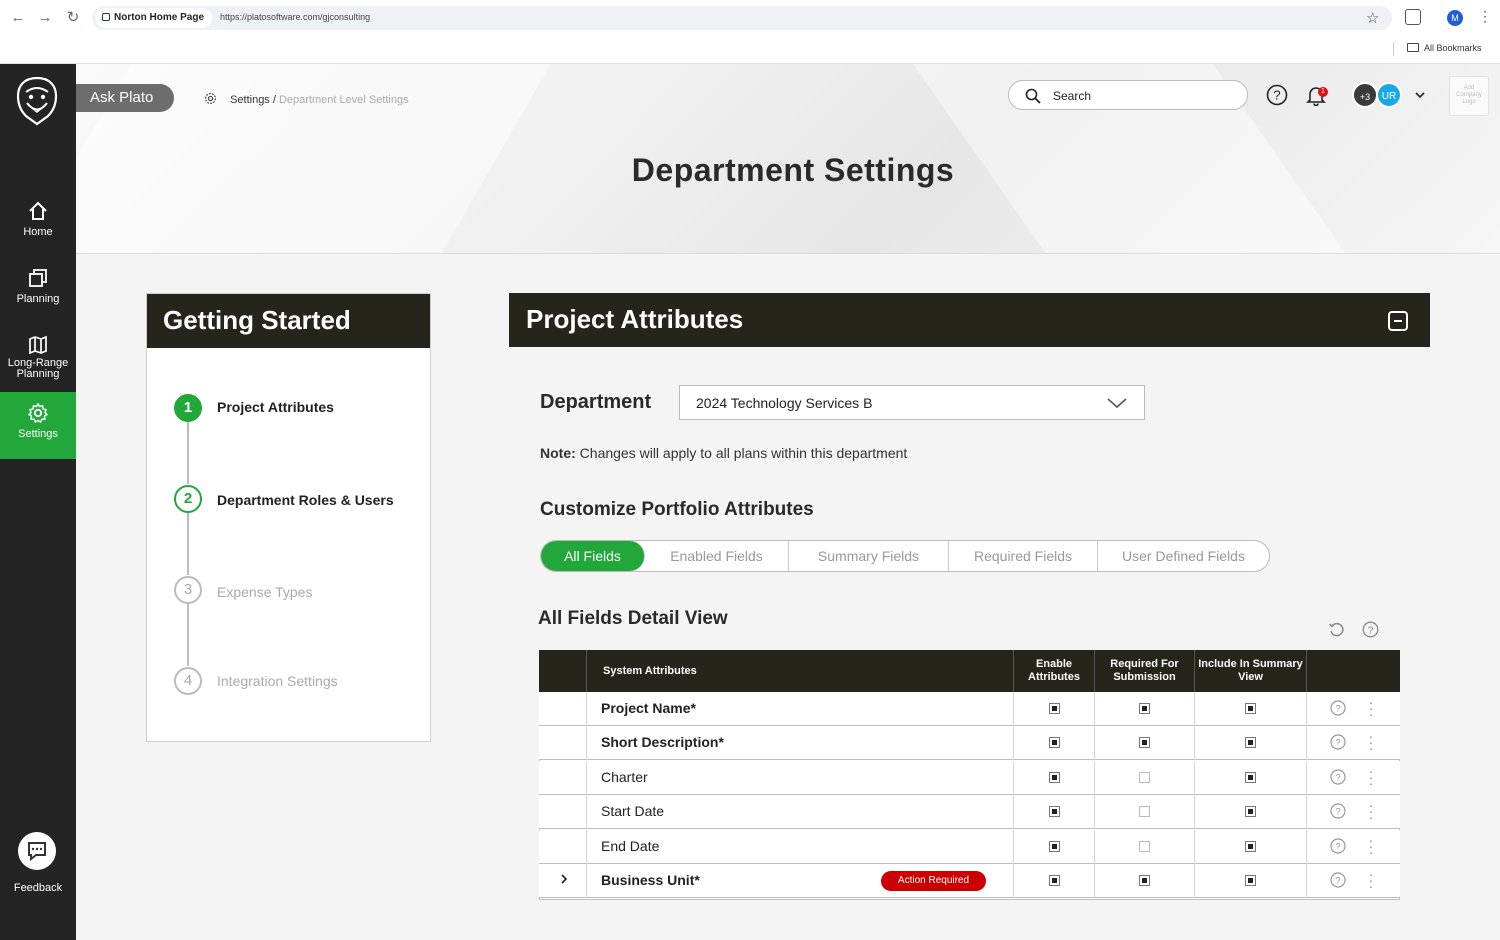  I want to click on forward-icon: →, so click(45, 18).